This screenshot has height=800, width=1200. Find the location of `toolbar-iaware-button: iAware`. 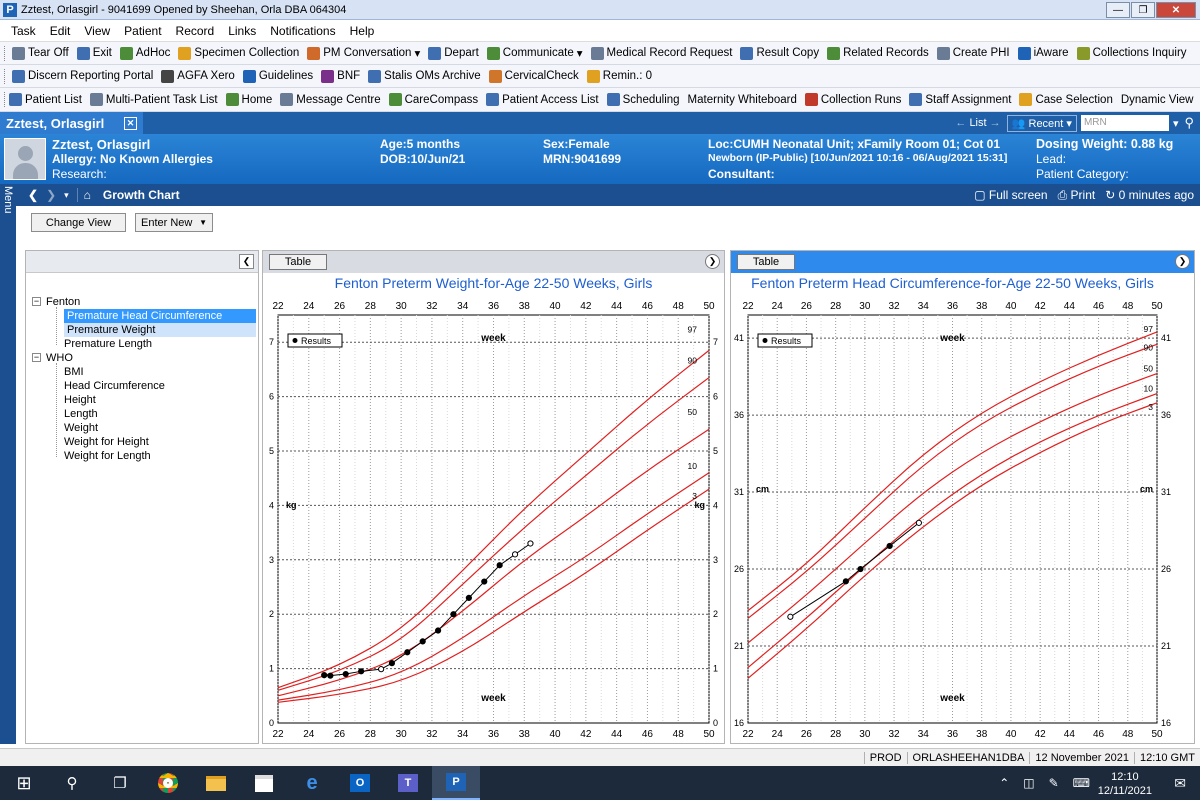

toolbar-iaware-button: iAware is located at coordinates (1043, 53).